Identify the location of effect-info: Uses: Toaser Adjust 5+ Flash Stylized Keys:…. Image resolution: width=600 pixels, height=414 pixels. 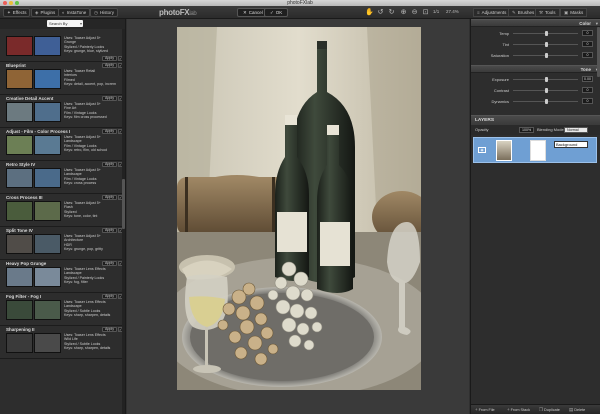
(93, 209).